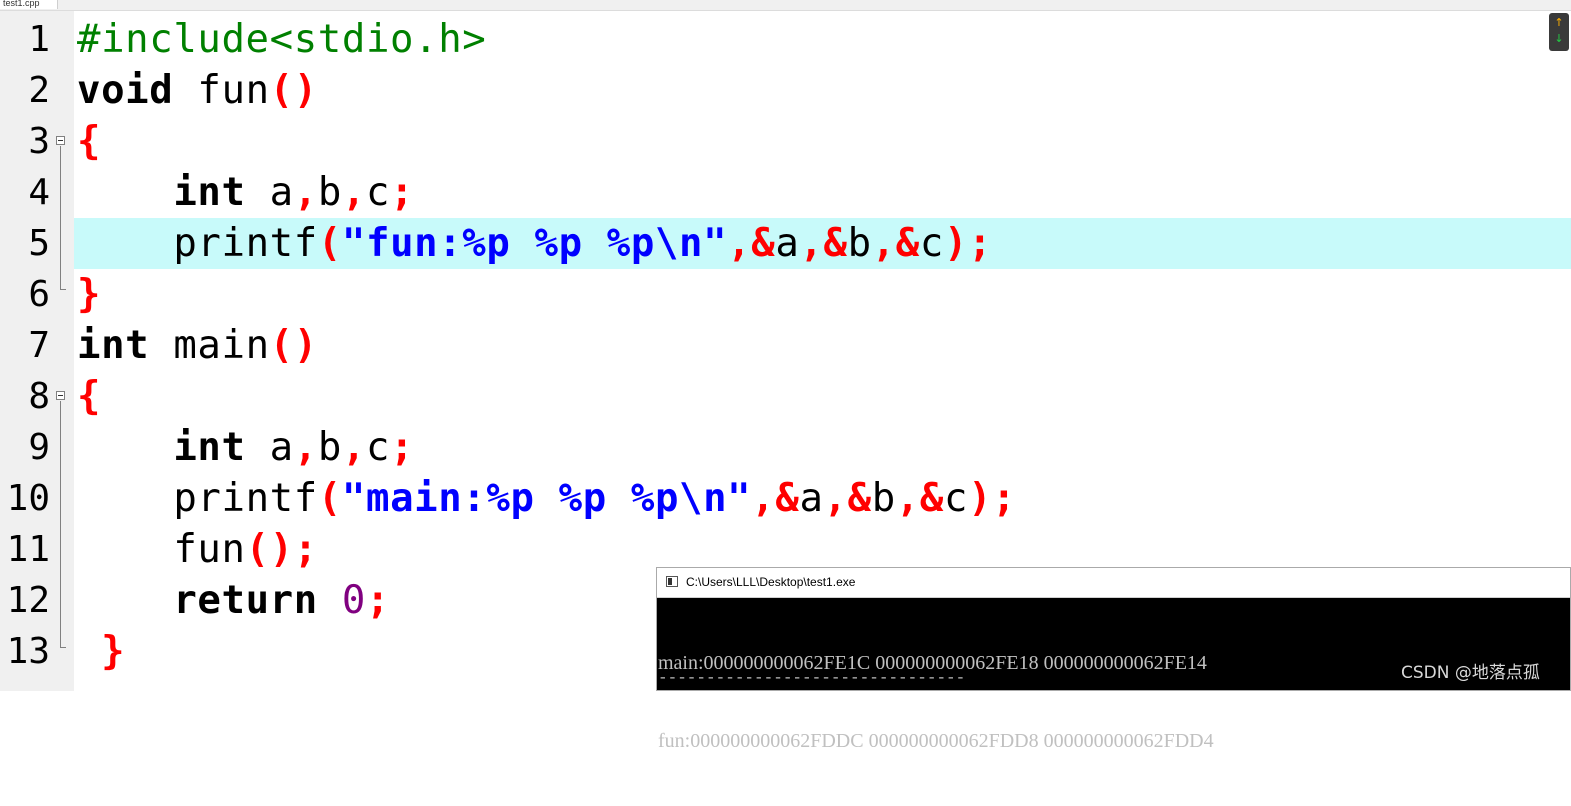  I want to click on watermark: CSDN @地落点孤, so click(1470, 673).